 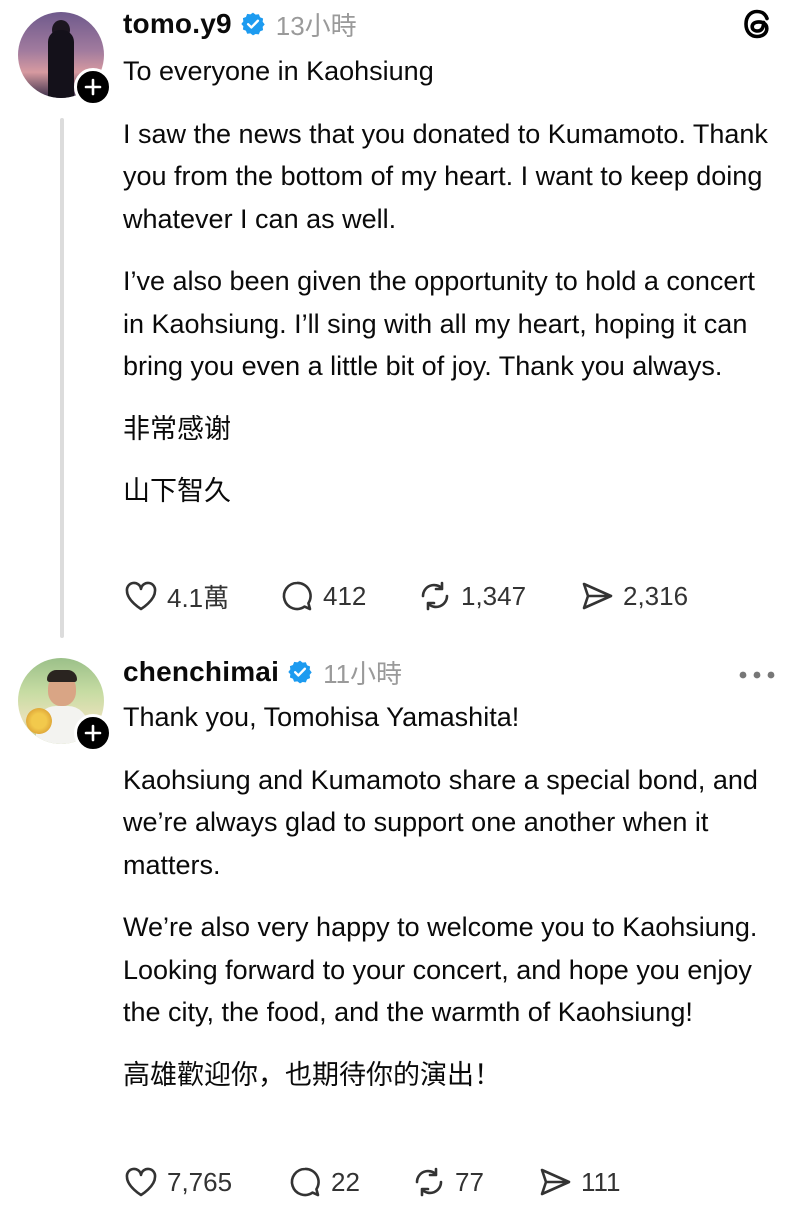 I want to click on reply-button: 22, so click(x=349, y=1182).